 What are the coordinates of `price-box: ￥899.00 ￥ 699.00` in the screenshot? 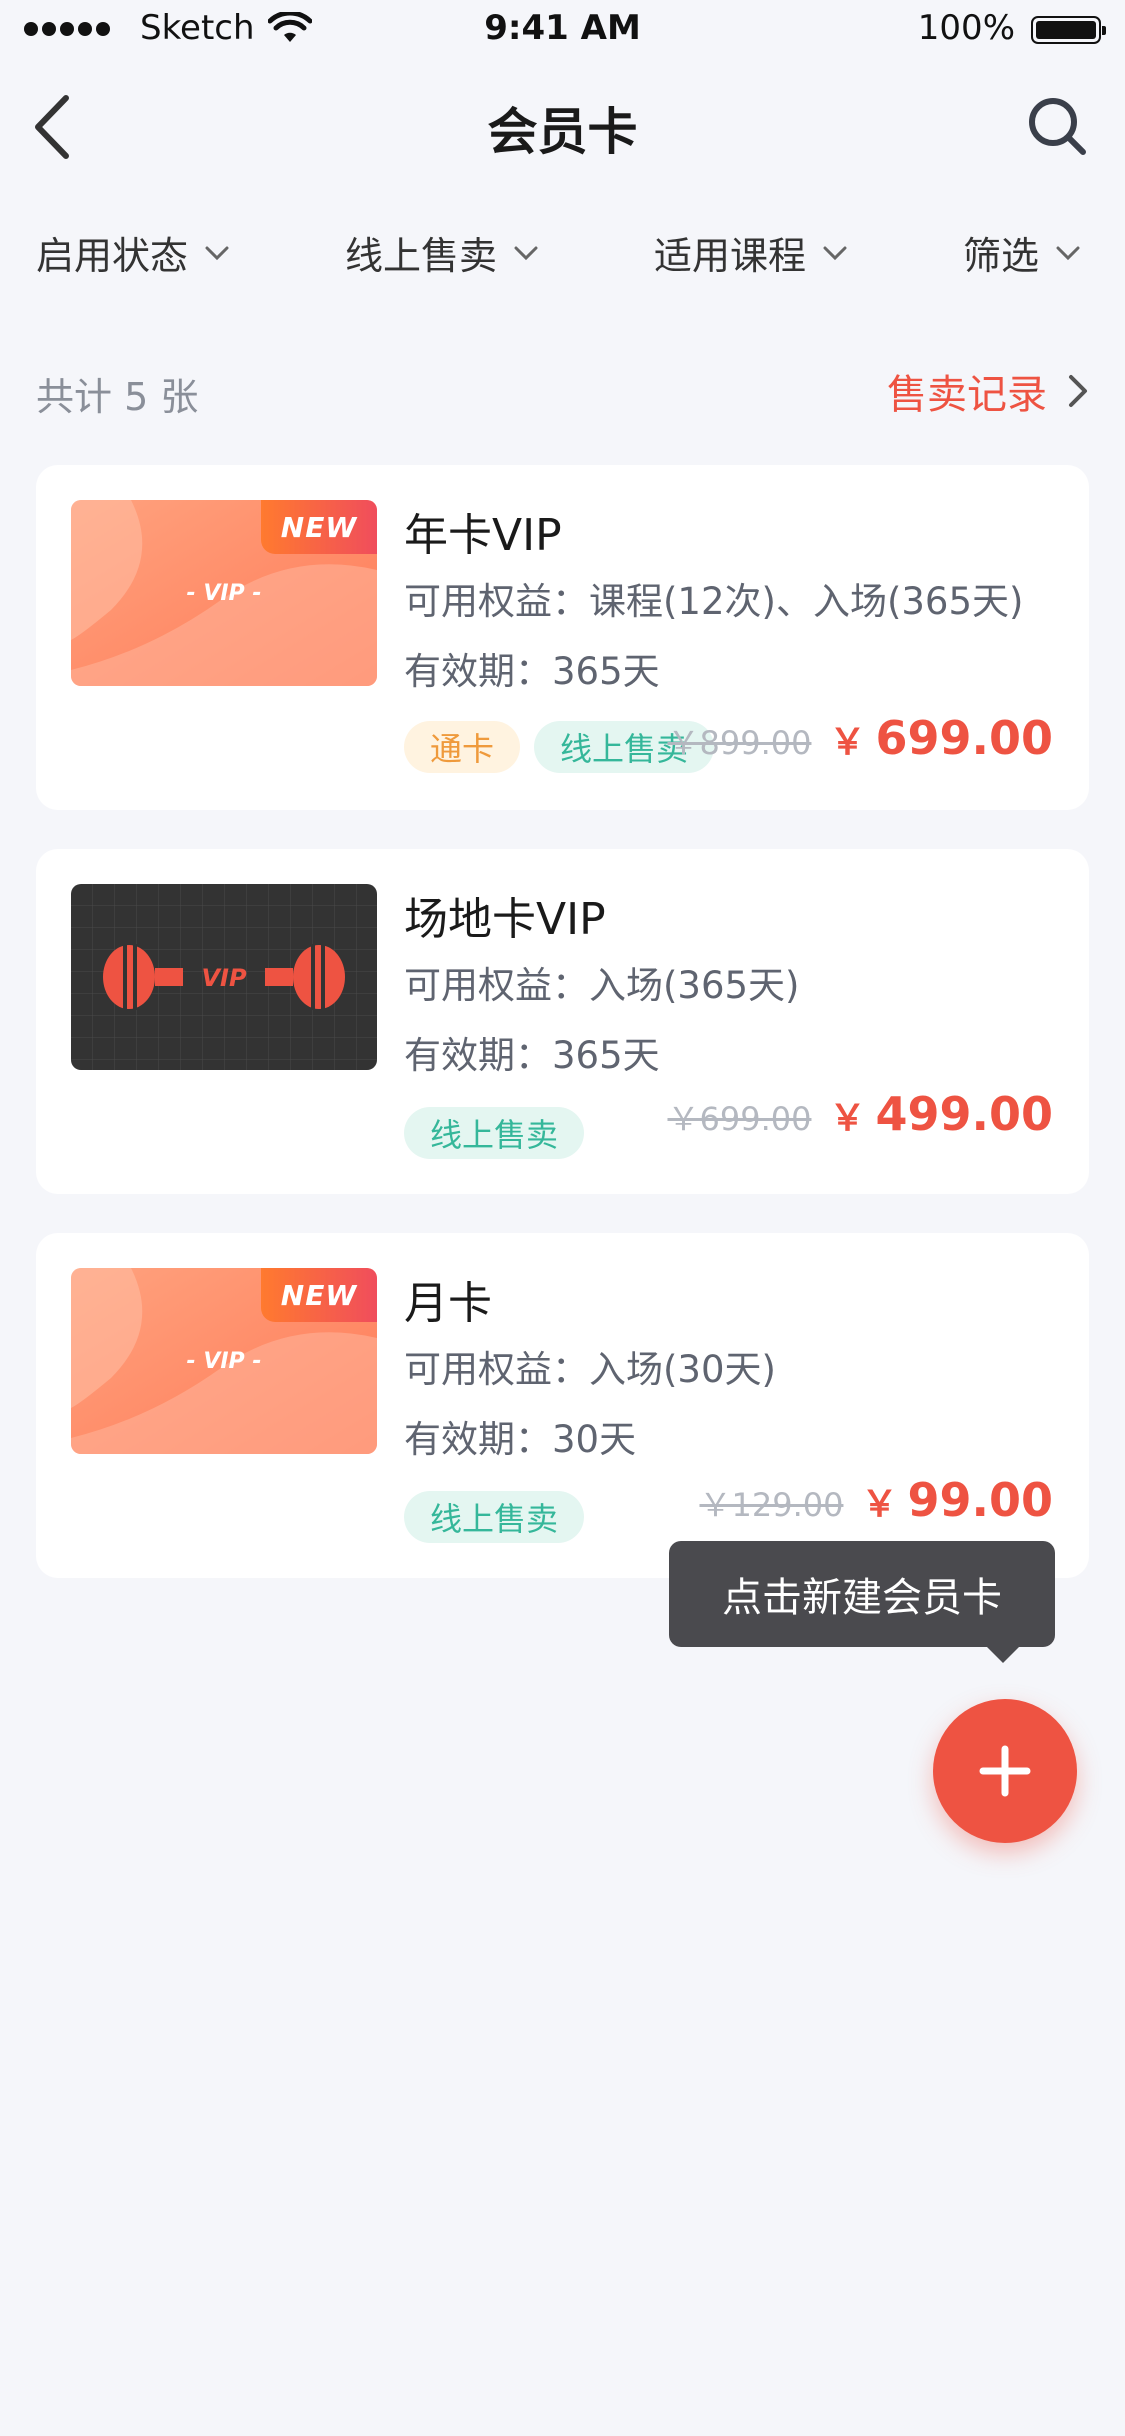 It's located at (860, 738).